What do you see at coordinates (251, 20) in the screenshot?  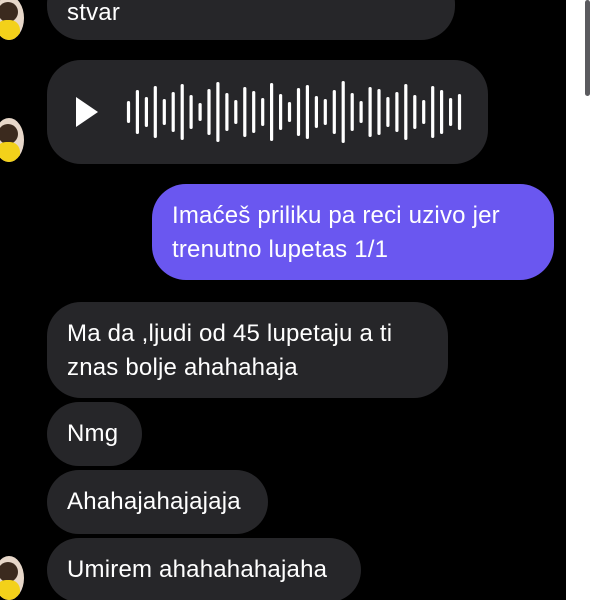 I see `incoming-message-bubble: stvar` at bounding box center [251, 20].